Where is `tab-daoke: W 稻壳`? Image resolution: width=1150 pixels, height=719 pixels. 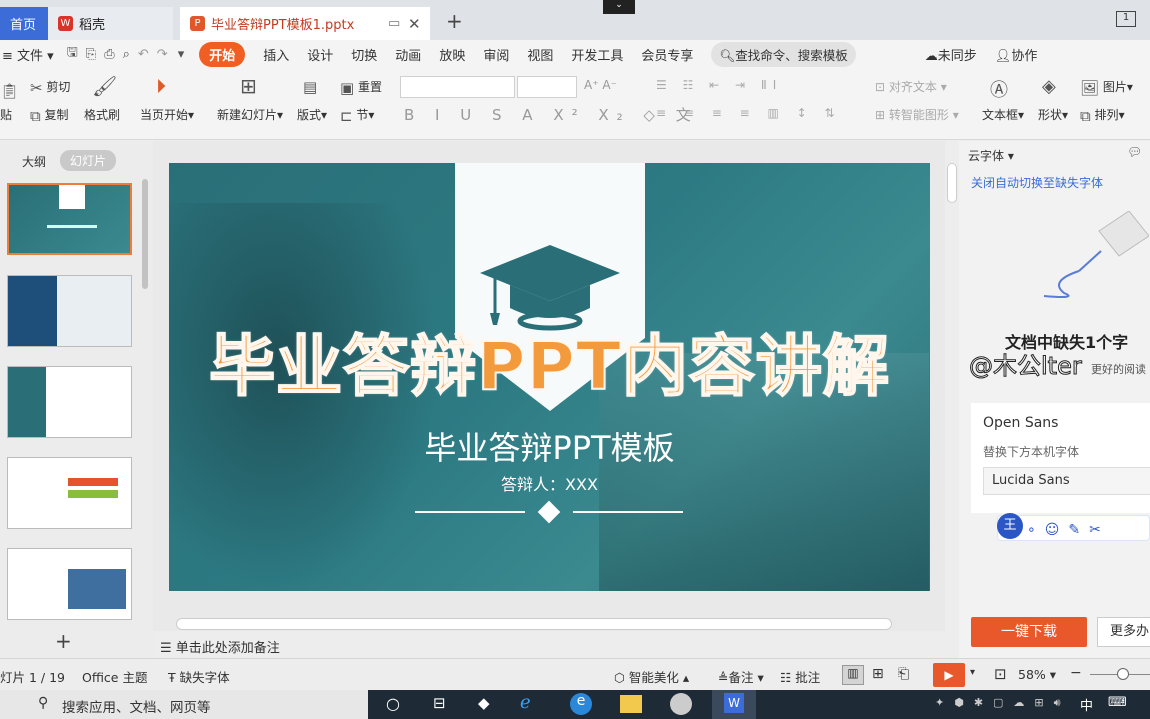
tab-daoke: W 稻壳 is located at coordinates (110, 23).